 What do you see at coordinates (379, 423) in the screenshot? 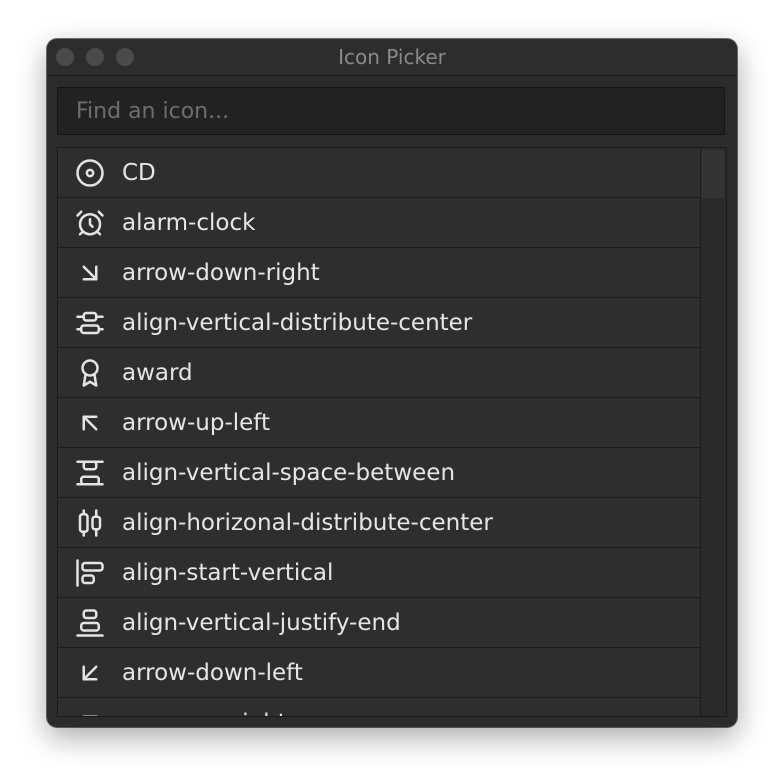
I see `list-item: arrow-up-left` at bounding box center [379, 423].